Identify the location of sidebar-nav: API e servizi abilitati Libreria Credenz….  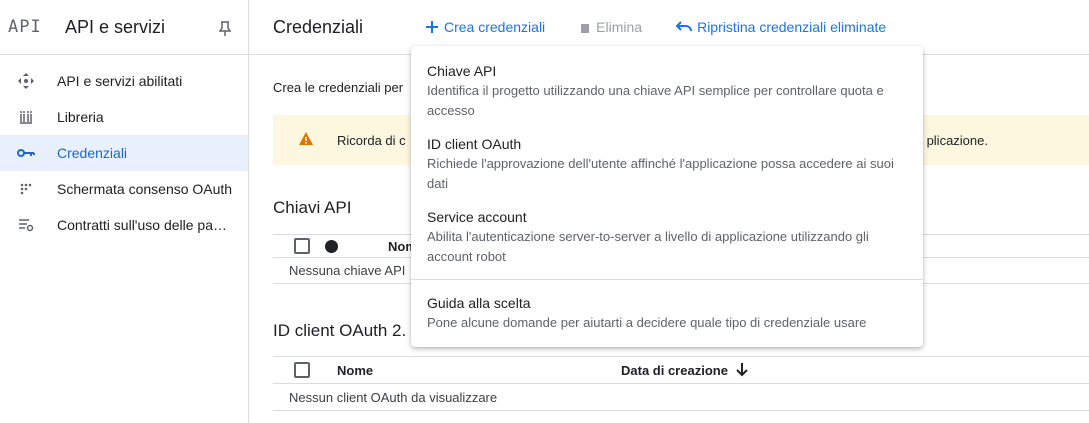
(124, 149).